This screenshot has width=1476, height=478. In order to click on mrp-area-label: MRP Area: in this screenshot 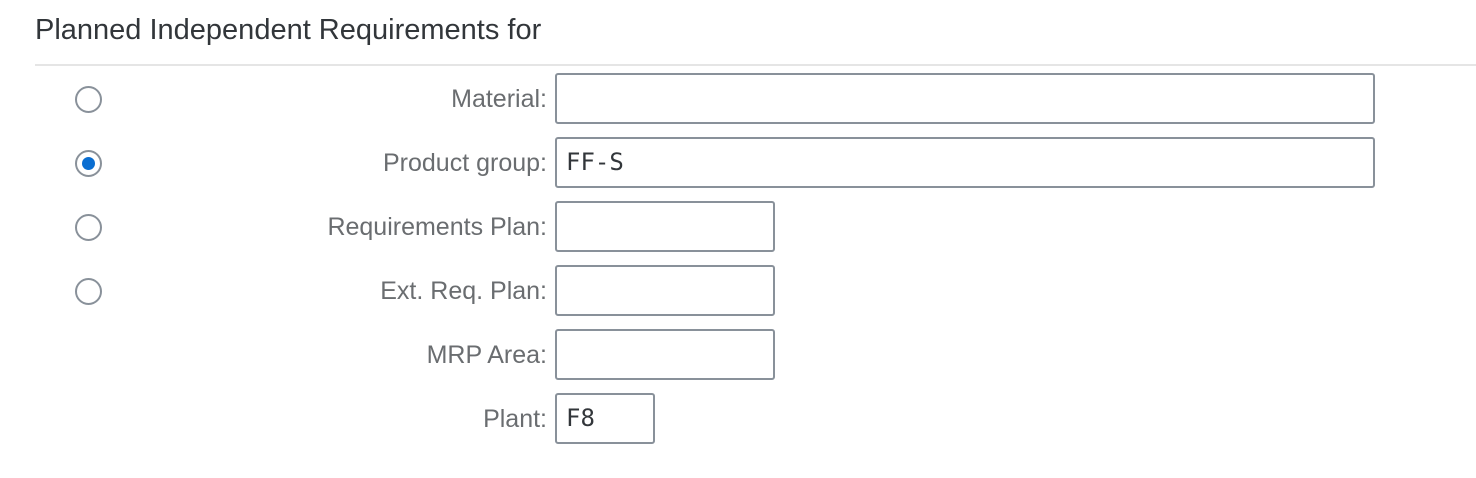, I will do `click(486, 355)`.